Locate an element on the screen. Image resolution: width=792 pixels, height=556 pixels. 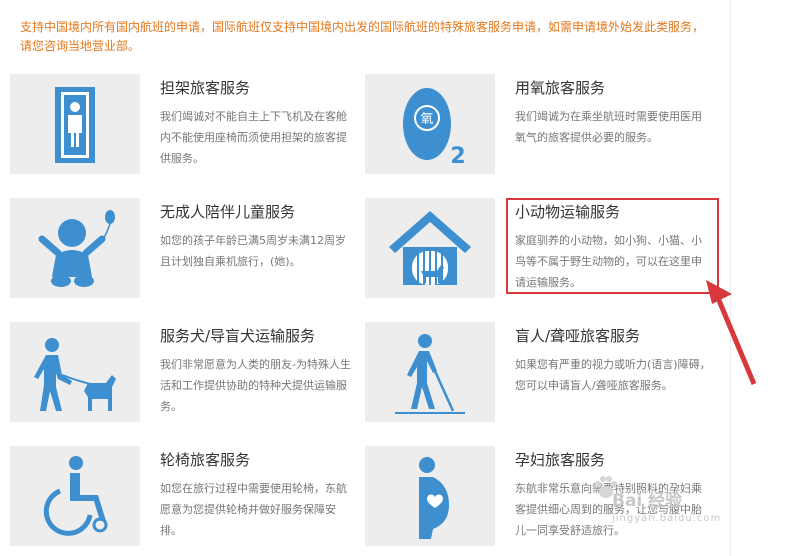
service-title: 担架旅客服务 is located at coordinates (205, 87).